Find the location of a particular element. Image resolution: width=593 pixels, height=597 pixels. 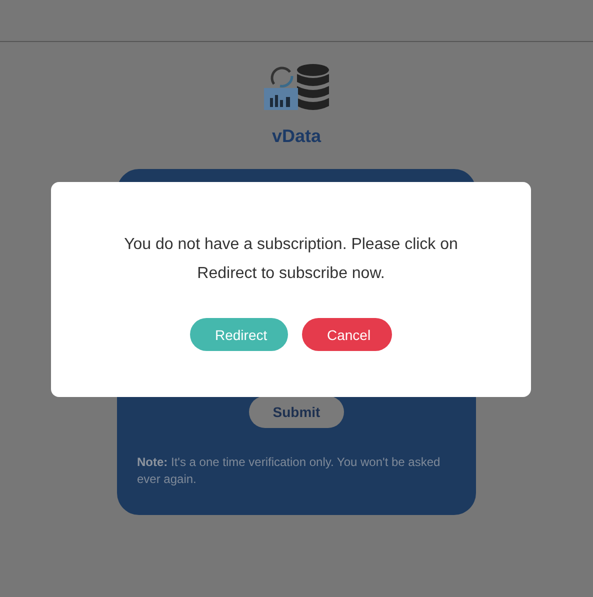

app-name: vData is located at coordinates (297, 136).